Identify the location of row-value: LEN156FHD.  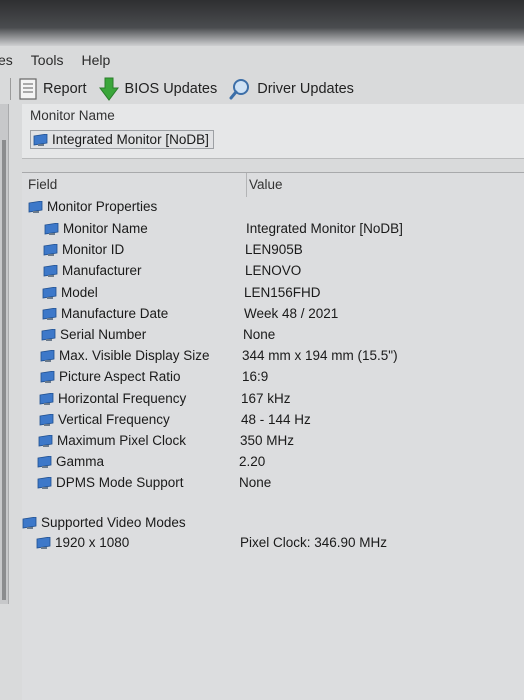
(282, 292).